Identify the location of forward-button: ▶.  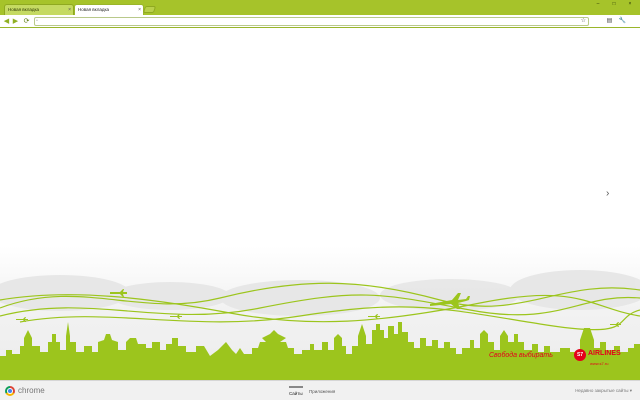
(15, 21).